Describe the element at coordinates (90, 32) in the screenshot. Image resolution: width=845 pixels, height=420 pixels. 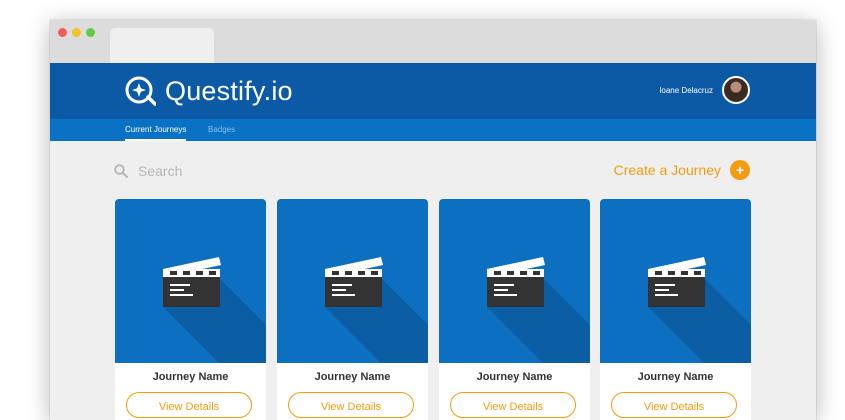
I see `maximize-window-dot` at that location.